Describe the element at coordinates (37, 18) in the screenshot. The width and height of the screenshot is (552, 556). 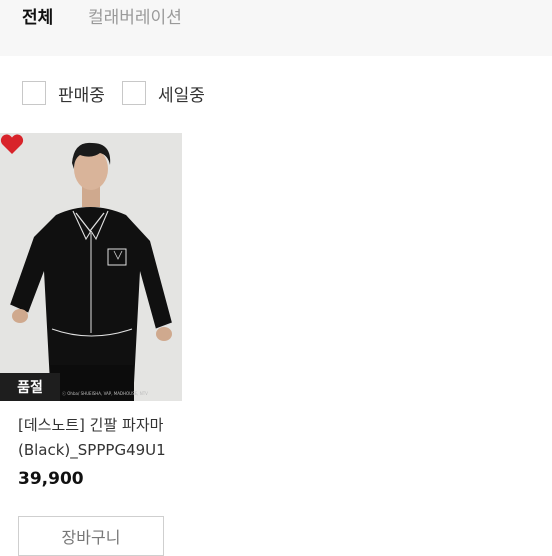
I see `tab-all: 전체` at that location.